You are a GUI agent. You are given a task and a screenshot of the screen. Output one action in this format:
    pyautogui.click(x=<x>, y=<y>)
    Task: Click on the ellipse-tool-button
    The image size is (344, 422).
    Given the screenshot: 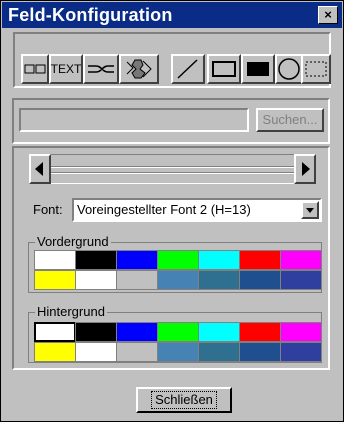 What is the action you would take?
    pyautogui.click(x=289, y=69)
    